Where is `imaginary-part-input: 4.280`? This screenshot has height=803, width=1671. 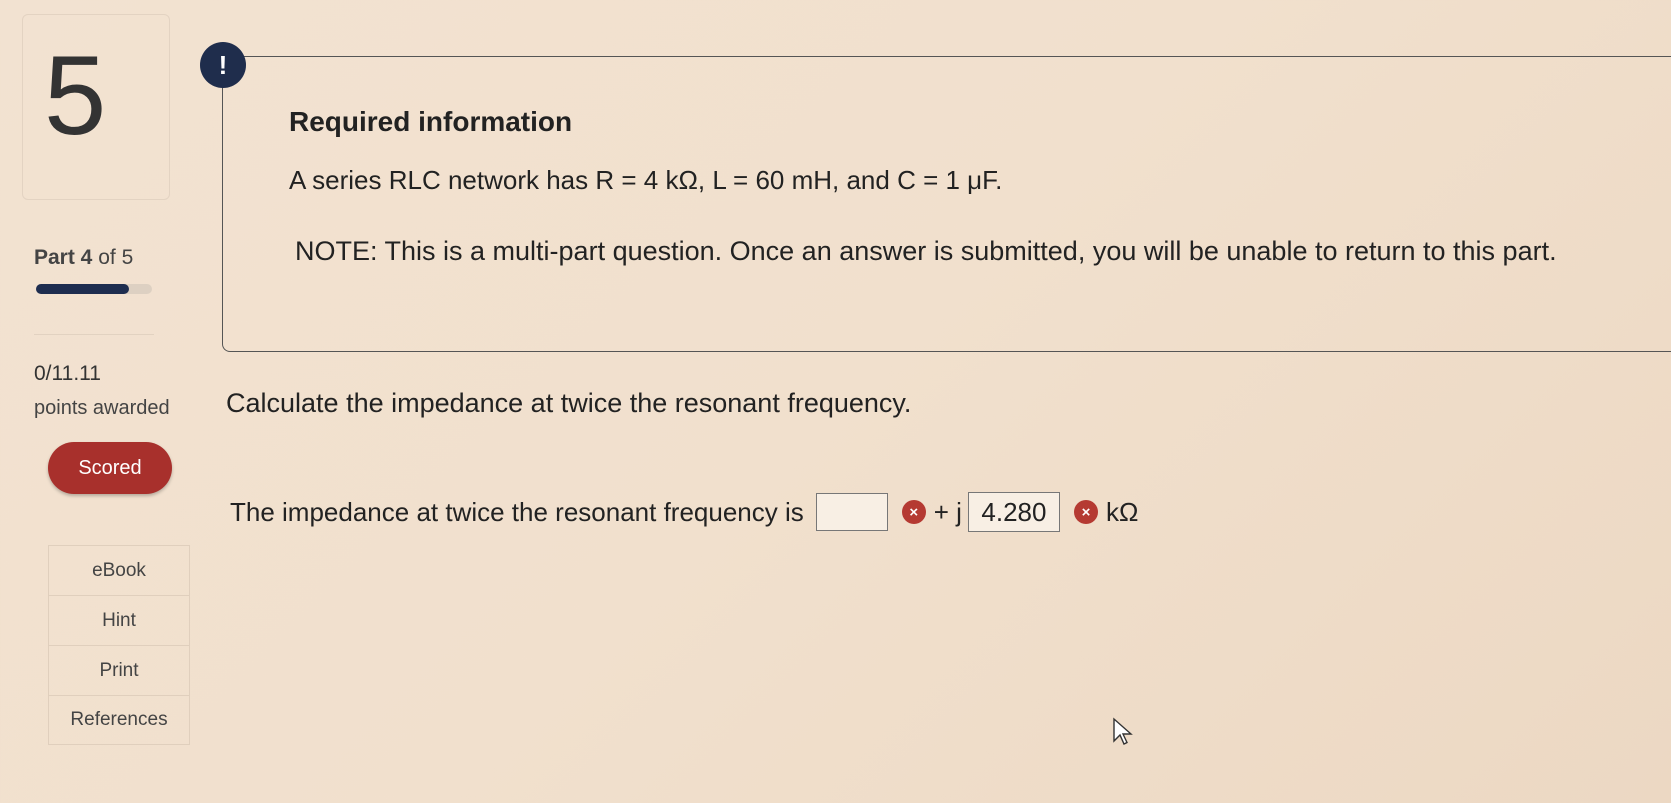 imaginary-part-input: 4.280 is located at coordinates (1013, 512).